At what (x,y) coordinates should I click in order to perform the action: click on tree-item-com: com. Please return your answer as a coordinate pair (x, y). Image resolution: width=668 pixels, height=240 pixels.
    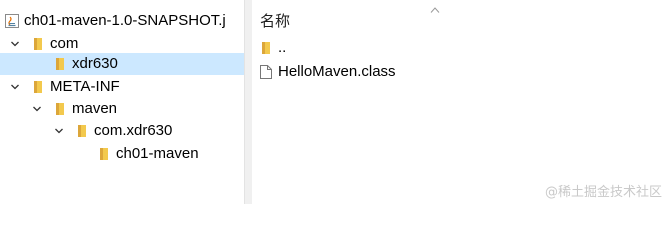
    Looking at the image, I should click on (43, 44).